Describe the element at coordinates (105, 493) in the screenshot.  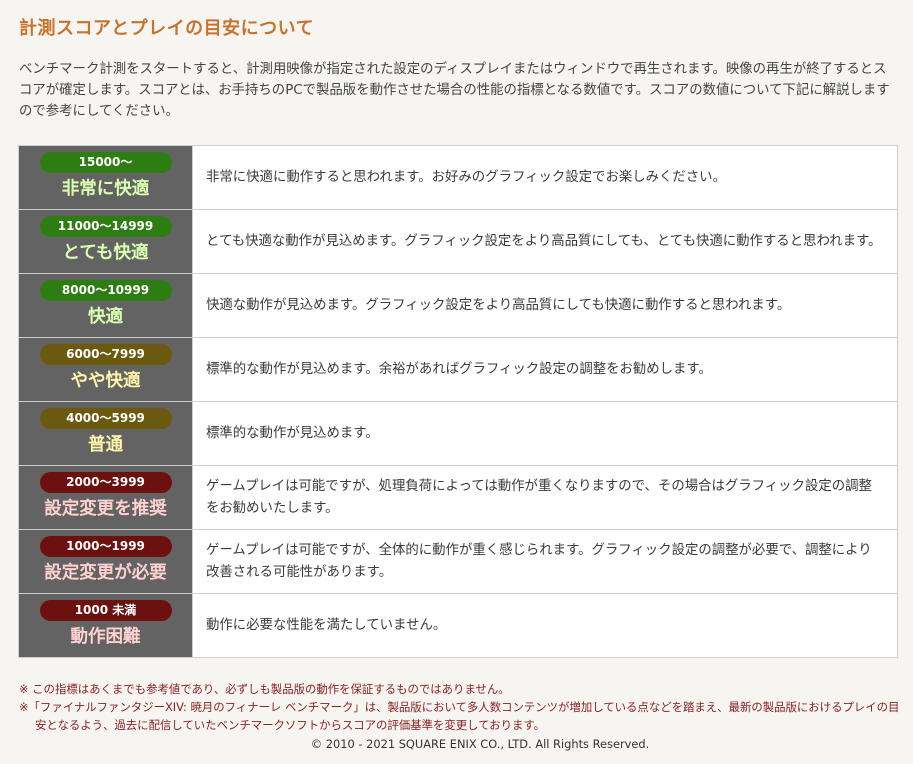
I see `rank-label: 2000～3999 設定変更を推奨` at that location.